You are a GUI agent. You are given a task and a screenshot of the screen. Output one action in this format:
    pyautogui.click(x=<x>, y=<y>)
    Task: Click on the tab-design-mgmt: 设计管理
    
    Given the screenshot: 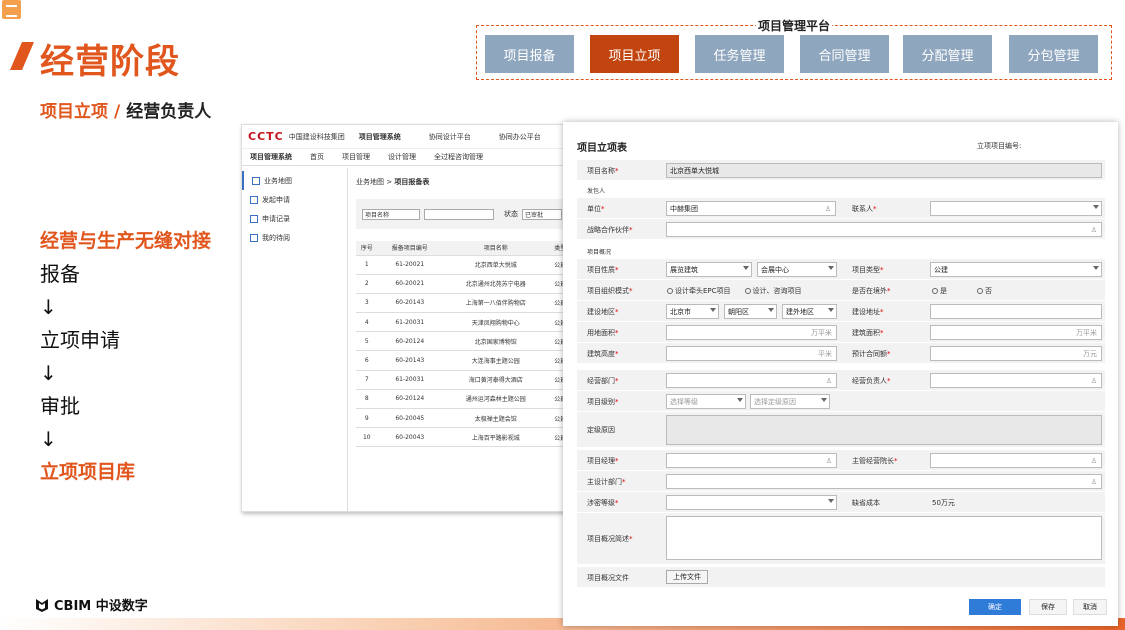 What is the action you would take?
    pyautogui.click(x=402, y=157)
    